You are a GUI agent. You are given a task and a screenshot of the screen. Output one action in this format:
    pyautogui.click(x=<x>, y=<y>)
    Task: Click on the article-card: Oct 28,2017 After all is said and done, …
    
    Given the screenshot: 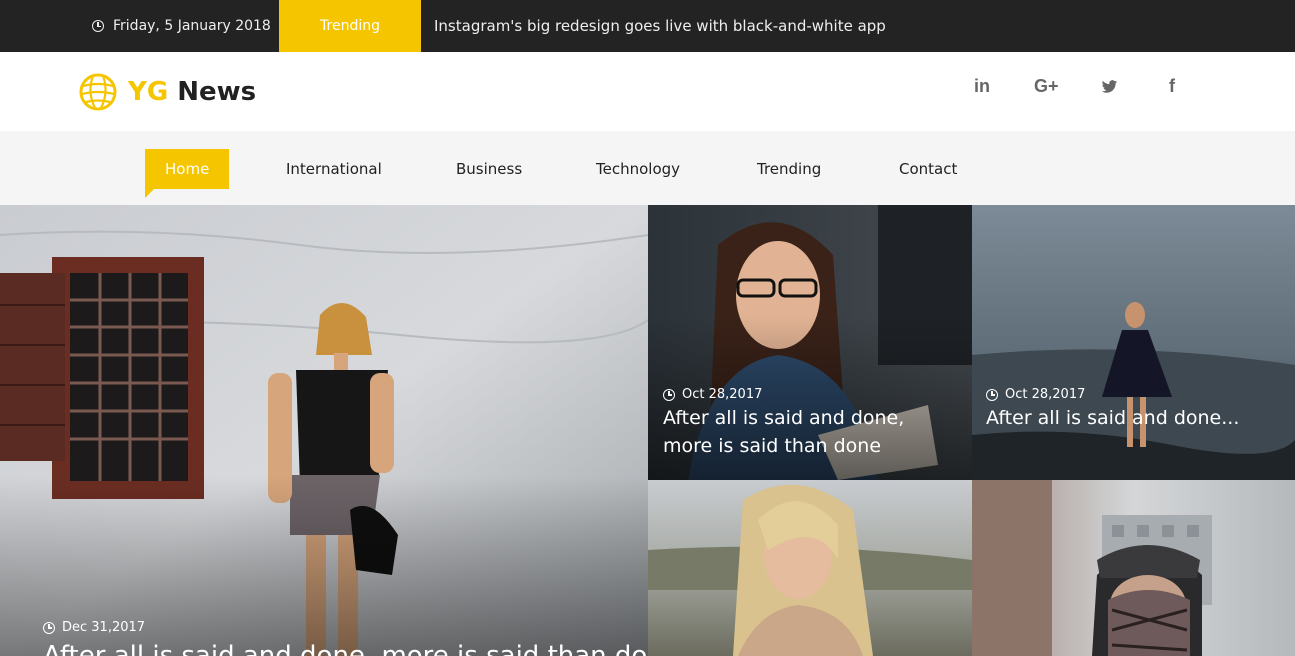 What is the action you would take?
    pyautogui.click(x=810, y=342)
    